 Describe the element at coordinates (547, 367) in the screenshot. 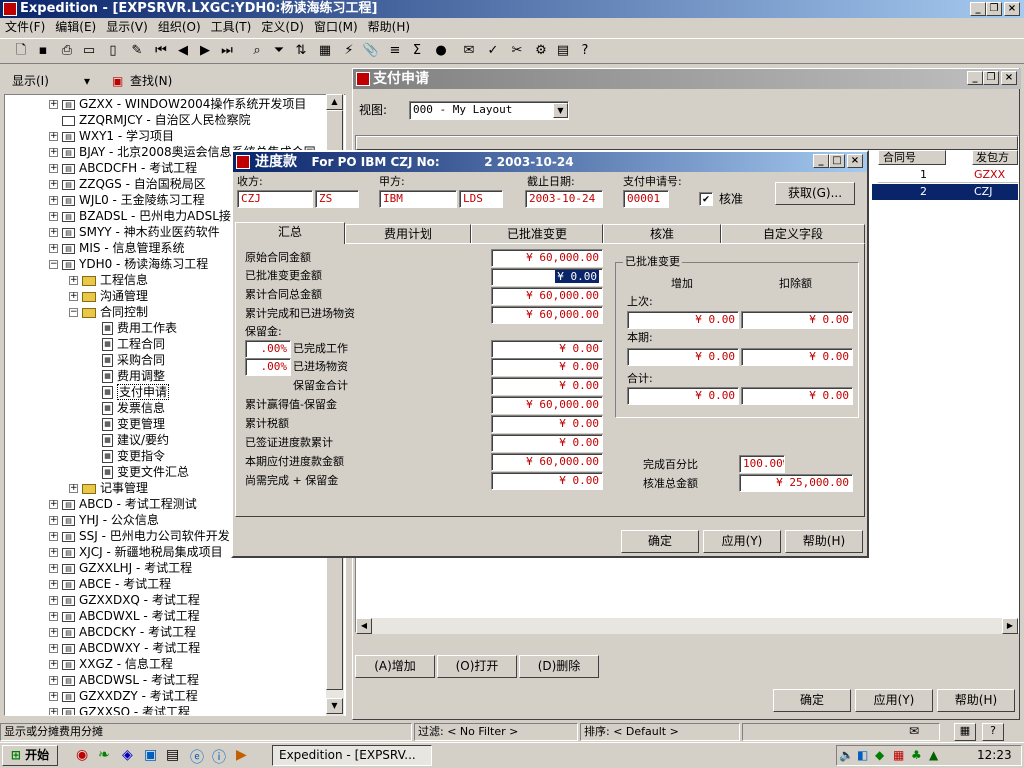

I see `retain-material-field: ¥ 0.00` at that location.